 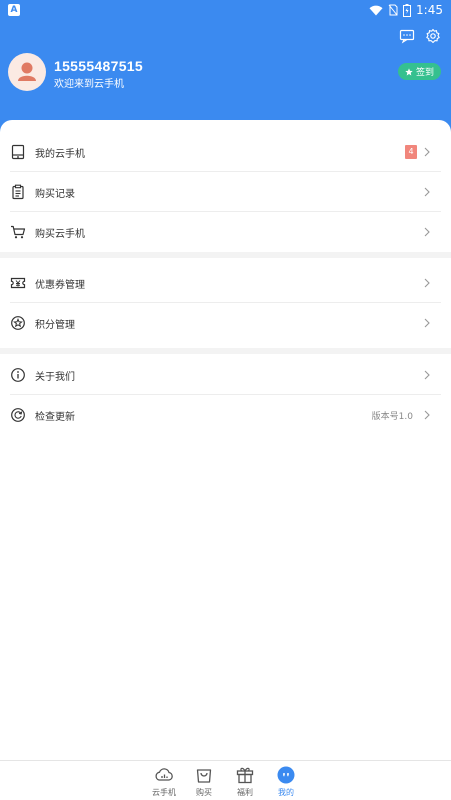 What do you see at coordinates (18, 192) in the screenshot?
I see `clipboard-icon` at bounding box center [18, 192].